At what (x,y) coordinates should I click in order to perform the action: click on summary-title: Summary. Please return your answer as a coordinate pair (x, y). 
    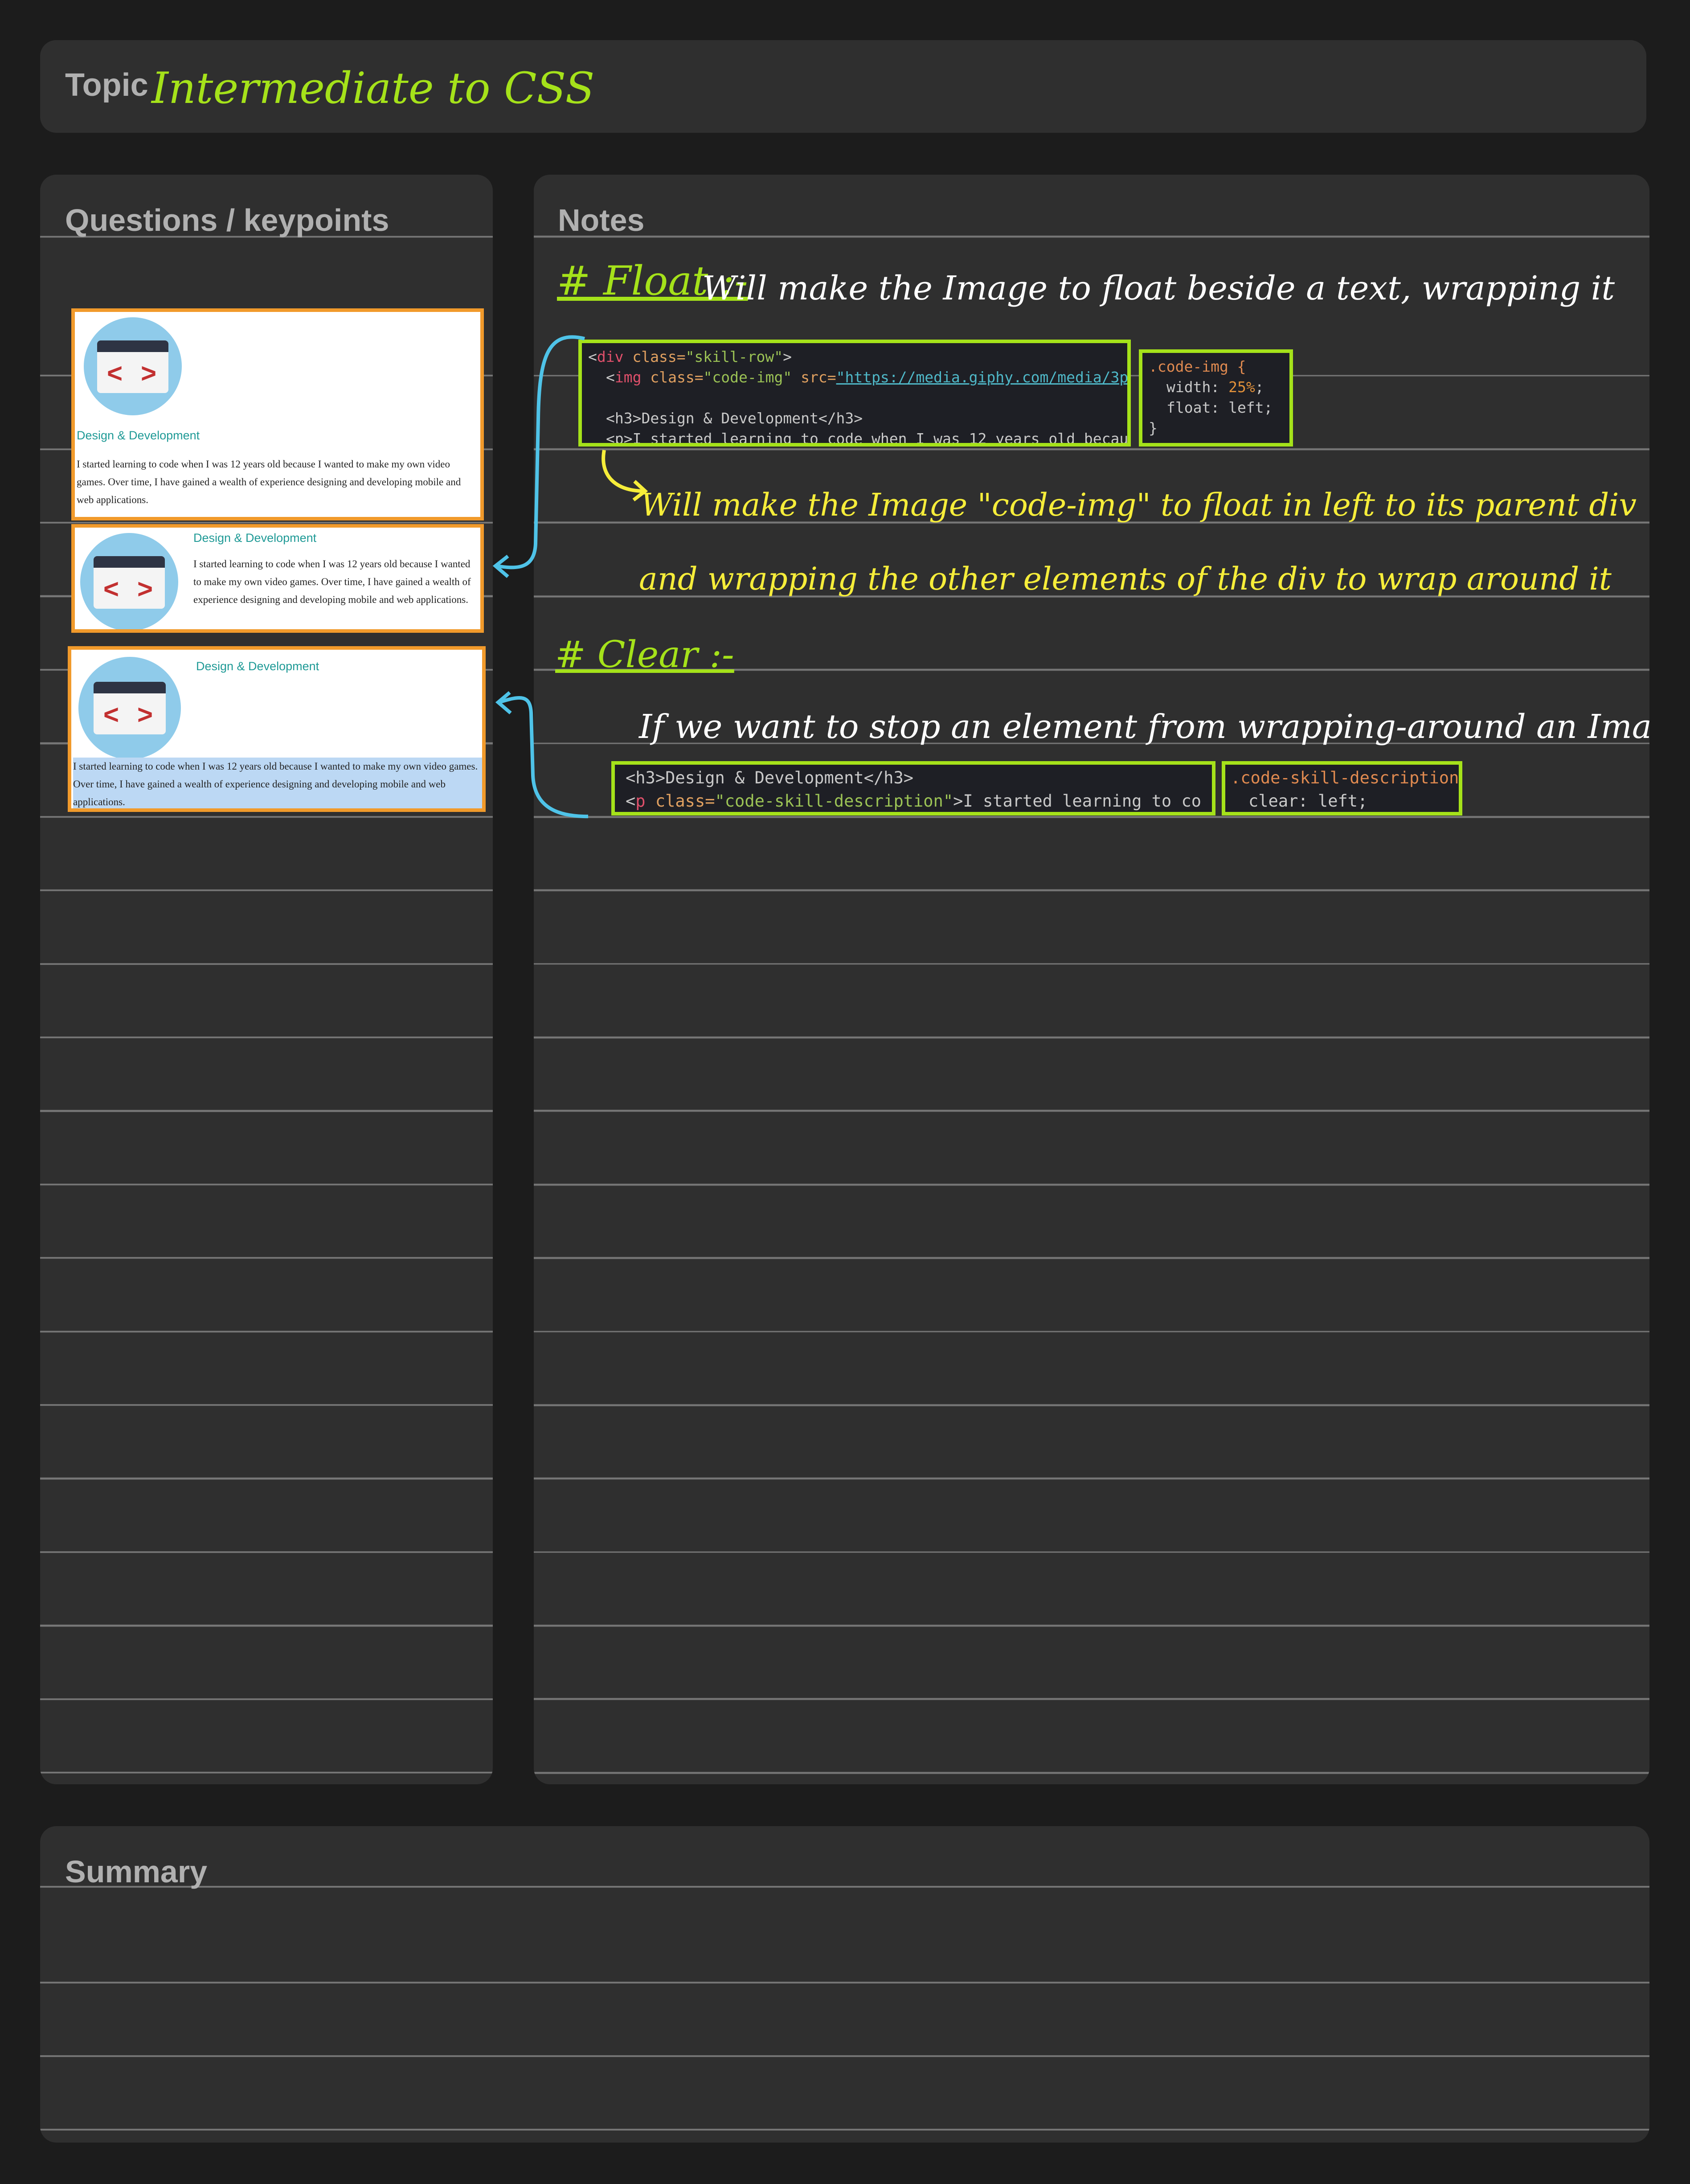
    Looking at the image, I should click on (136, 1872).